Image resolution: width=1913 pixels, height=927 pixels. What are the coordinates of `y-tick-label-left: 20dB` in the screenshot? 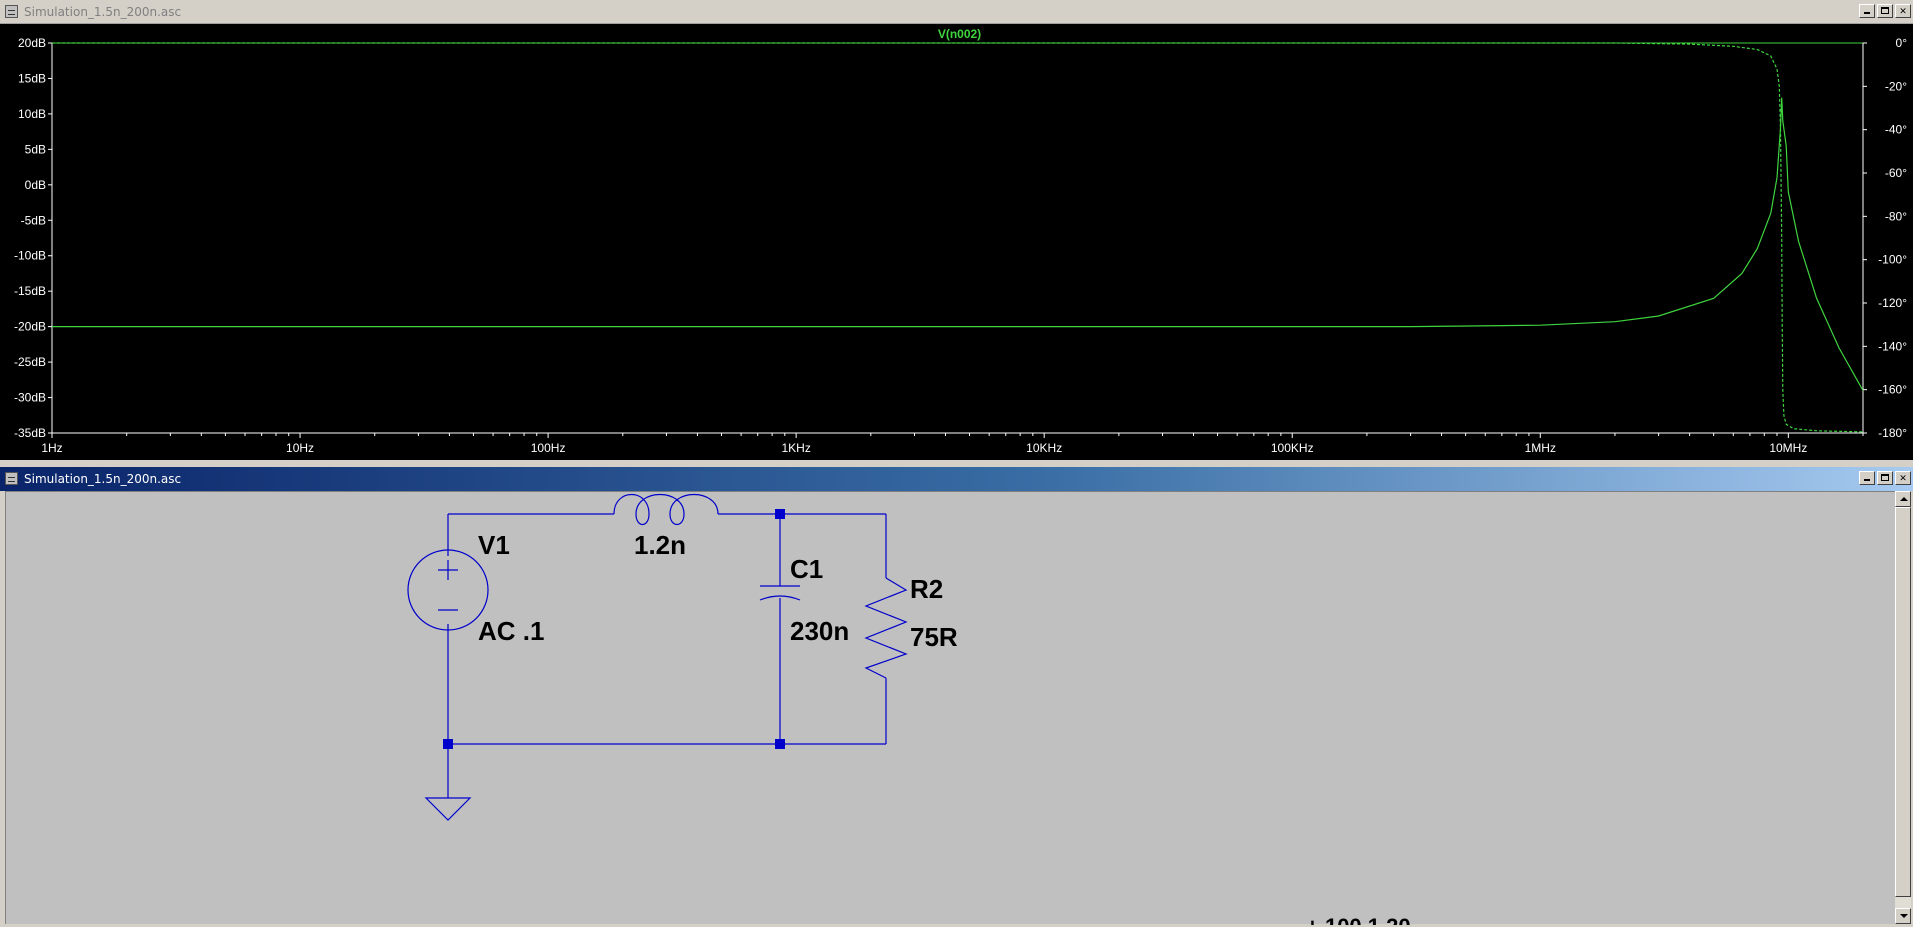 It's located at (32, 43).